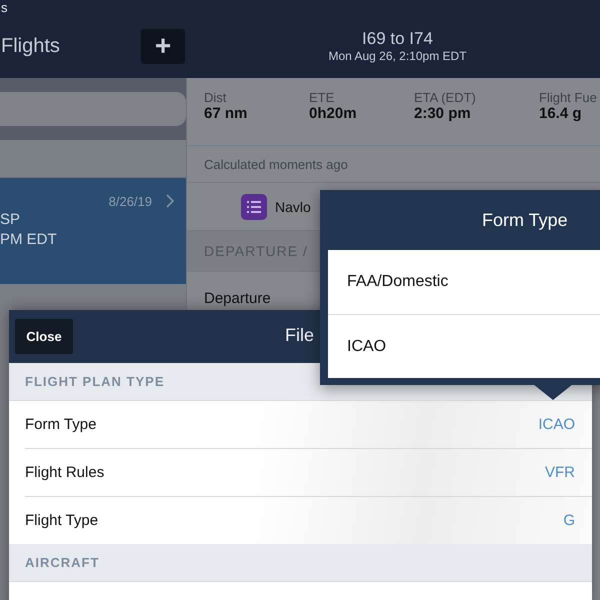 The width and height of the screenshot is (600, 600). Describe the element at coordinates (276, 207) in the screenshot. I see `navlog-button: Navlo` at that location.